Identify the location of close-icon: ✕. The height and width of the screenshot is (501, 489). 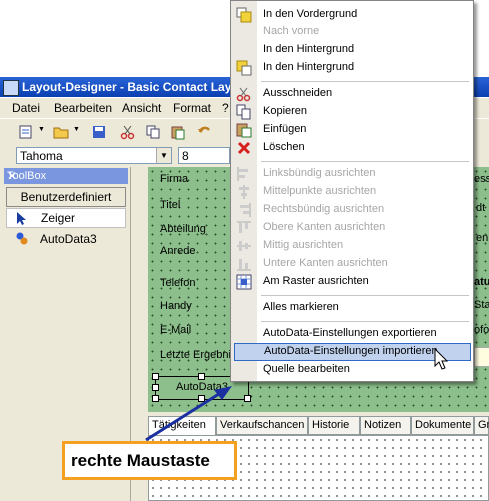
(66, 176).